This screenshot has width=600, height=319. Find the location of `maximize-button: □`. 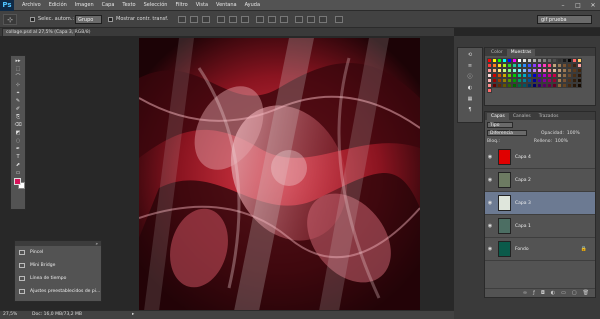

maximize-button: □ is located at coordinates (578, 5).